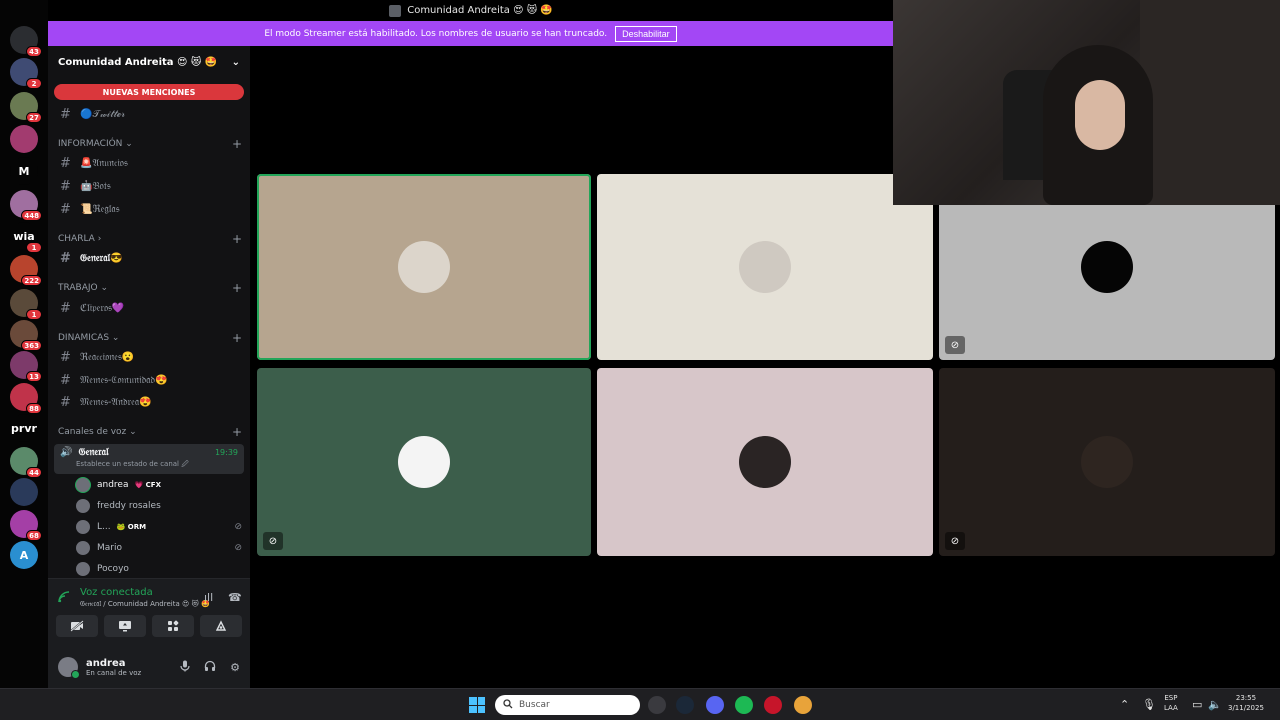 The height and width of the screenshot is (720, 1280). What do you see at coordinates (149, 92) in the screenshot?
I see `new-mentions-pill: NUEVAS MENCIONES` at bounding box center [149, 92].